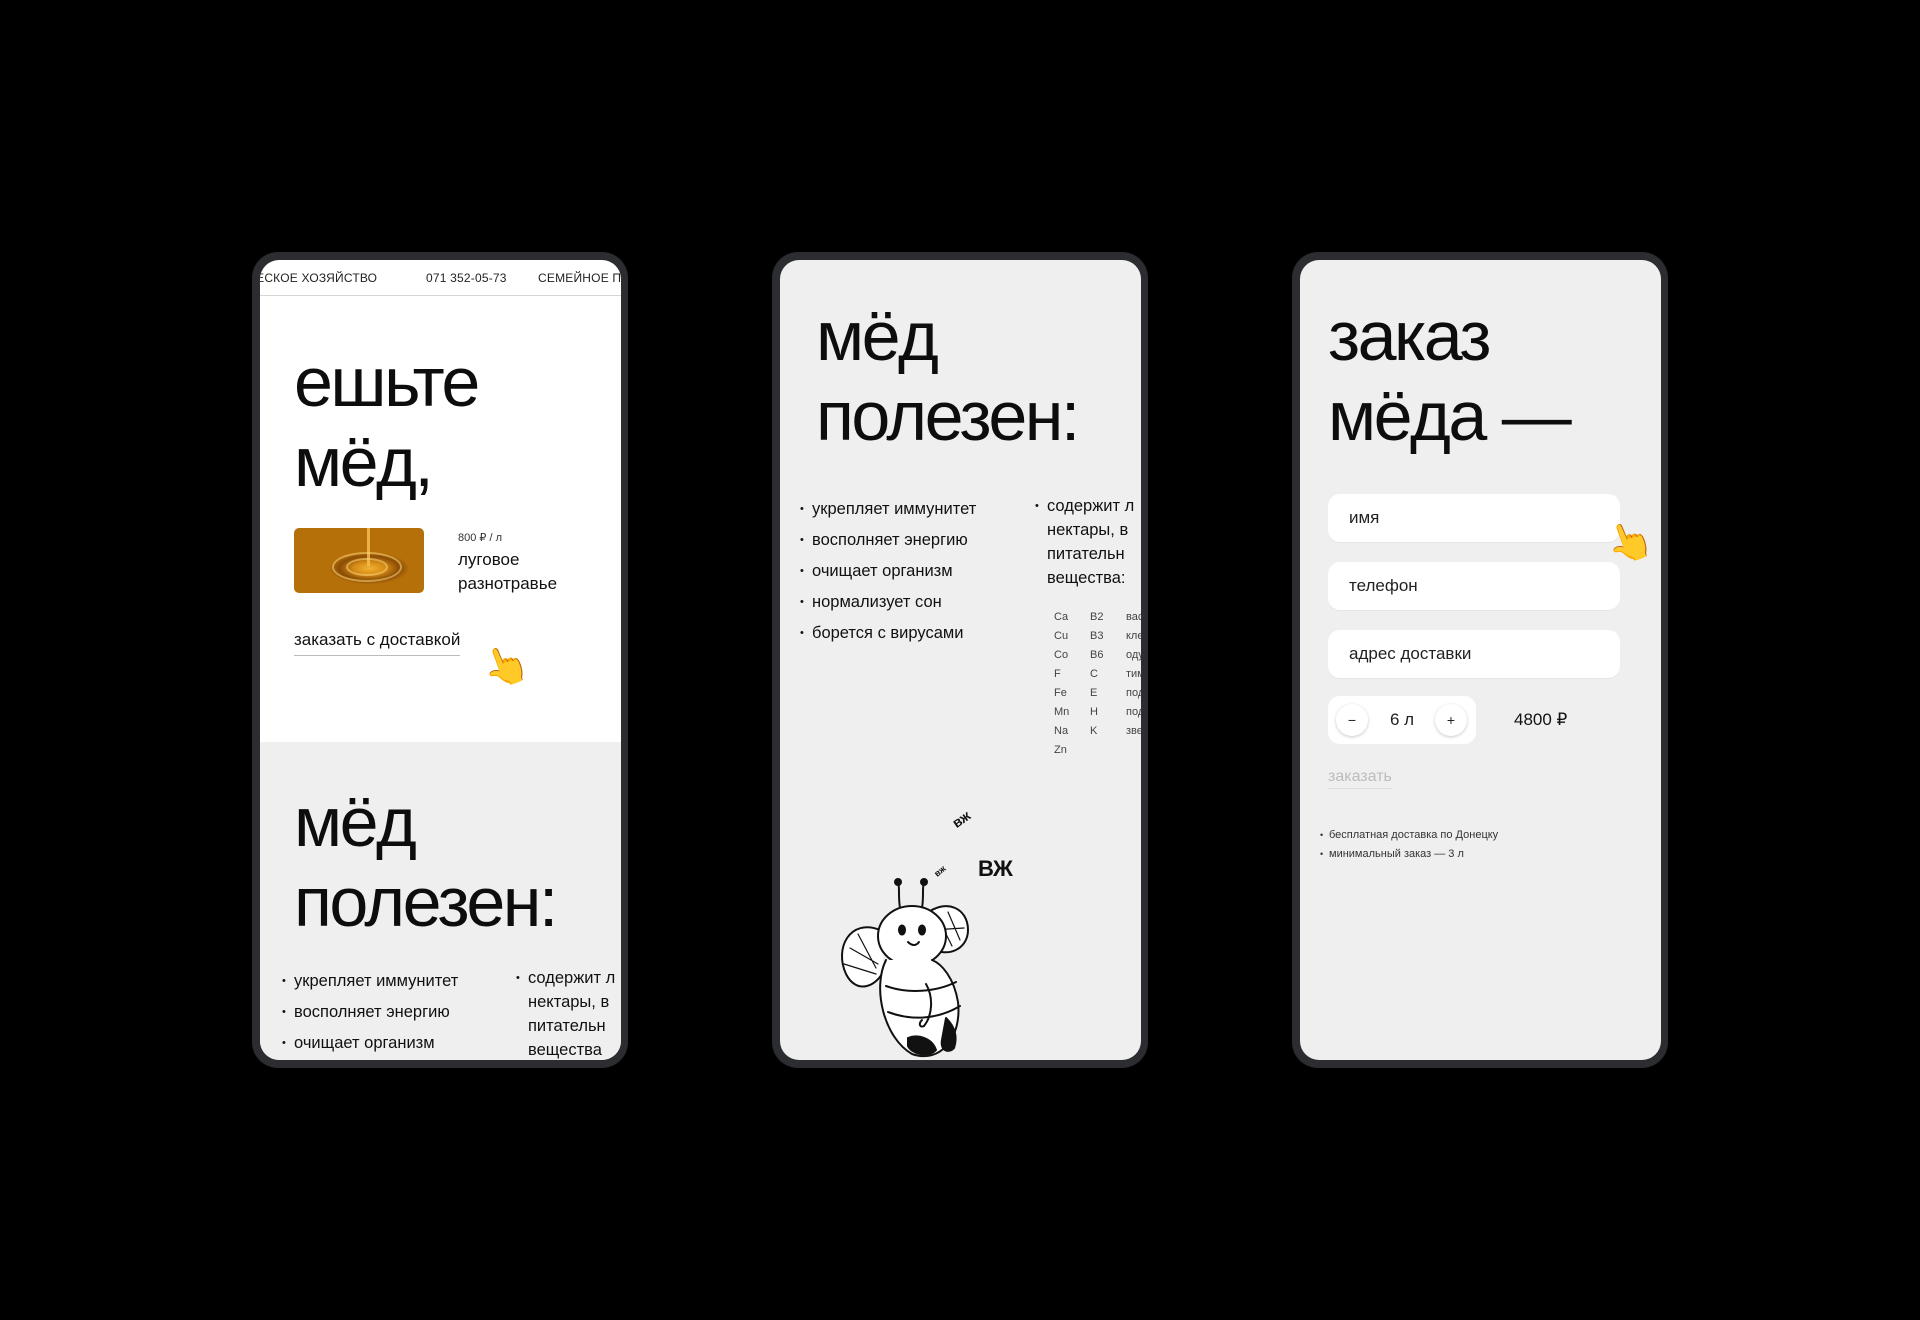 This screenshot has width=1920, height=1320. I want to click on list-item: содержит лнектары, впитательнвещества, so click(568, 1013).